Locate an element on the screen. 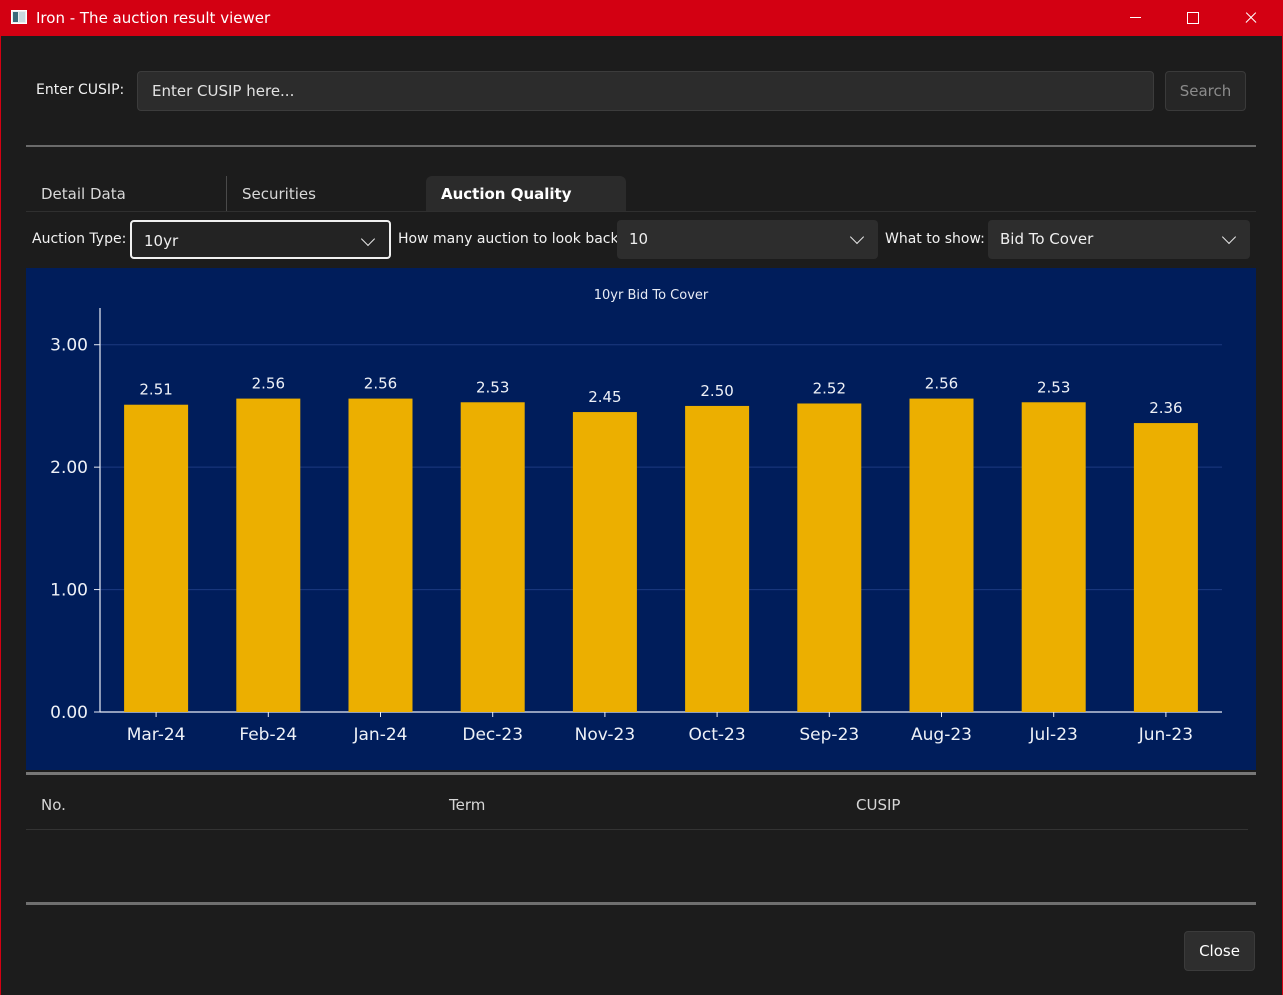 The image size is (1283, 995). bottom-separator is located at coordinates (641, 903).